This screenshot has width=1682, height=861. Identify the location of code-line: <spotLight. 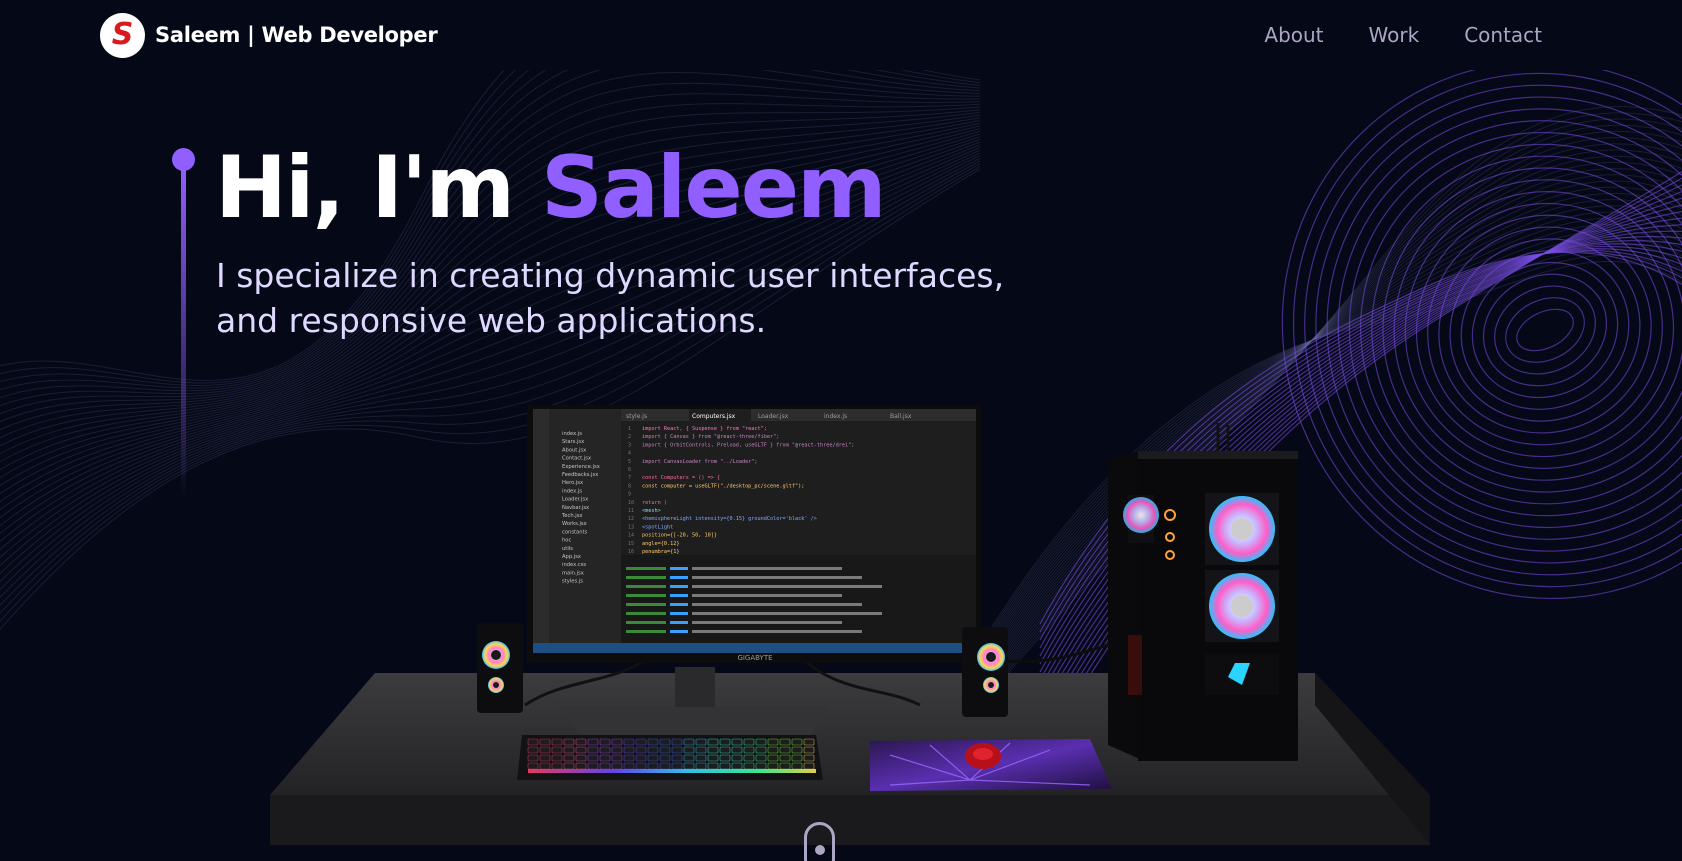
(657, 527).